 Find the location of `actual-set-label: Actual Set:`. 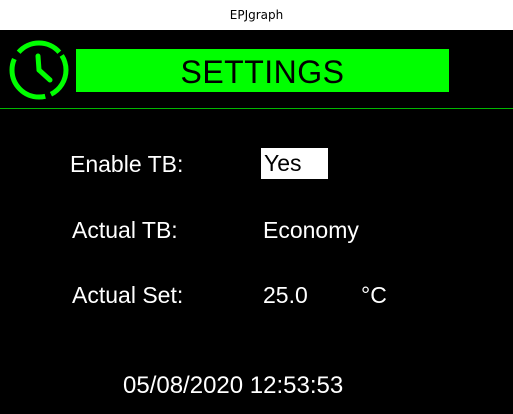

actual-set-label: Actual Set: is located at coordinates (128, 295).